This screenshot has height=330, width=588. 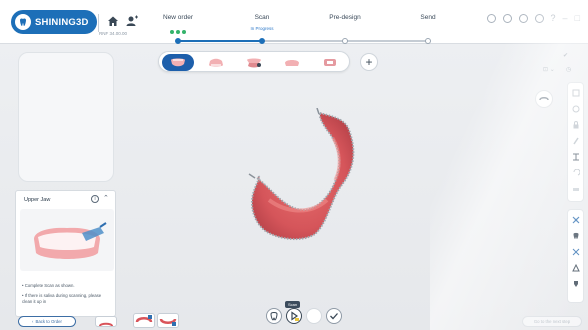 What do you see at coordinates (507, 18) in the screenshot?
I see `device-icon` at bounding box center [507, 18].